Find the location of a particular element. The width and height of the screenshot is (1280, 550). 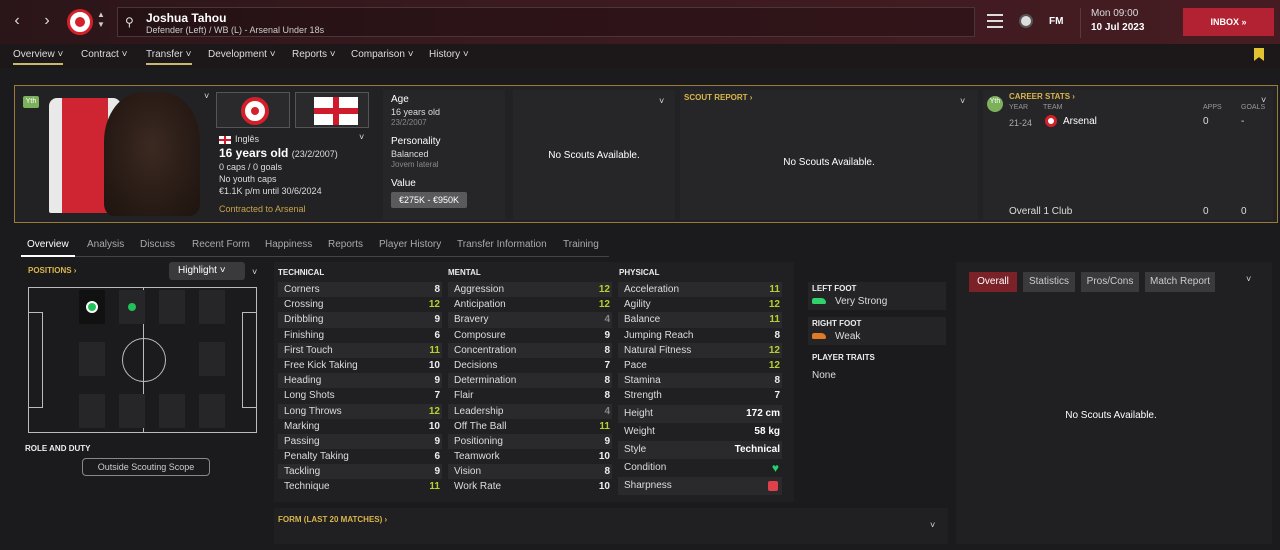

attribute-row: Positioning 9 is located at coordinates (530, 441).